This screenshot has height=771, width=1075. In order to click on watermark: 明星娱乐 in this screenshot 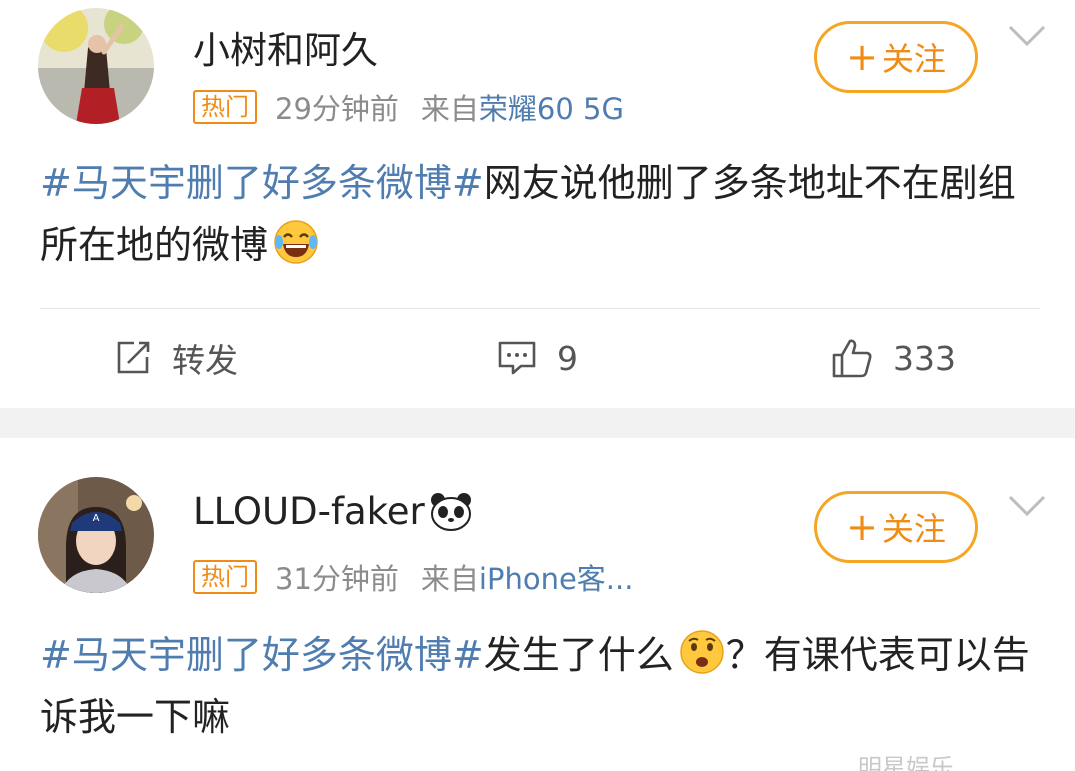, I will do `click(906, 762)`.